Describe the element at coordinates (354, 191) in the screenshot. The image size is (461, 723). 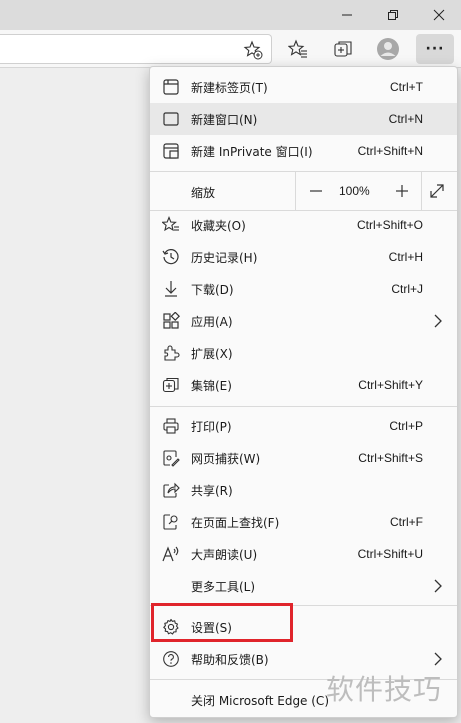
I see `zoom-value: 100%` at that location.